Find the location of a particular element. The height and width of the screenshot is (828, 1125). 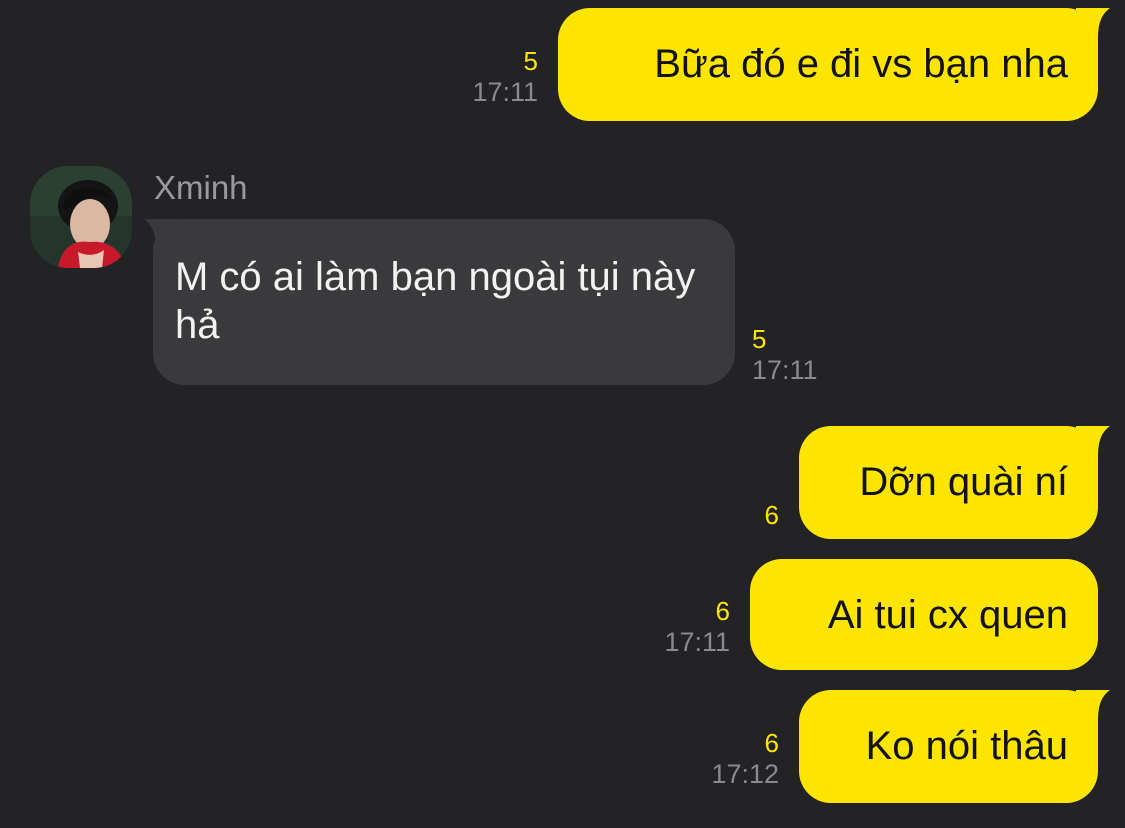

message-time: 17:12 is located at coordinates (745, 774).